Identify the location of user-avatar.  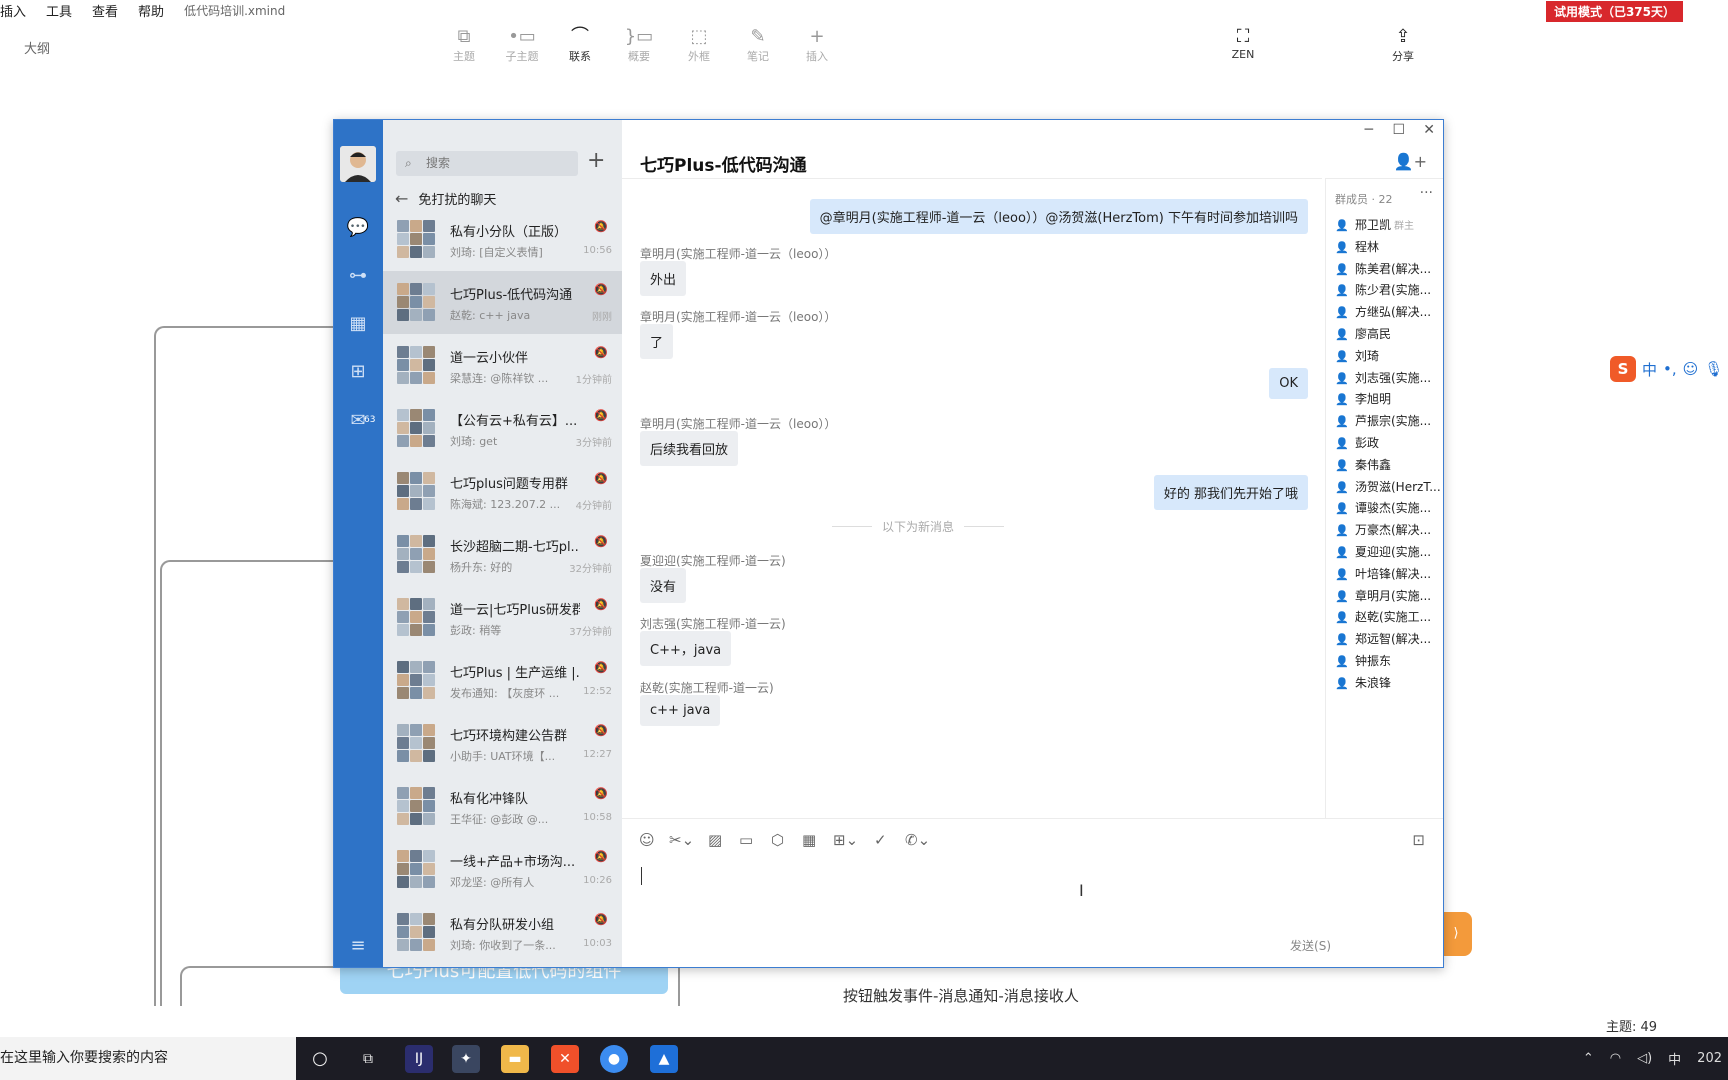
(358, 164).